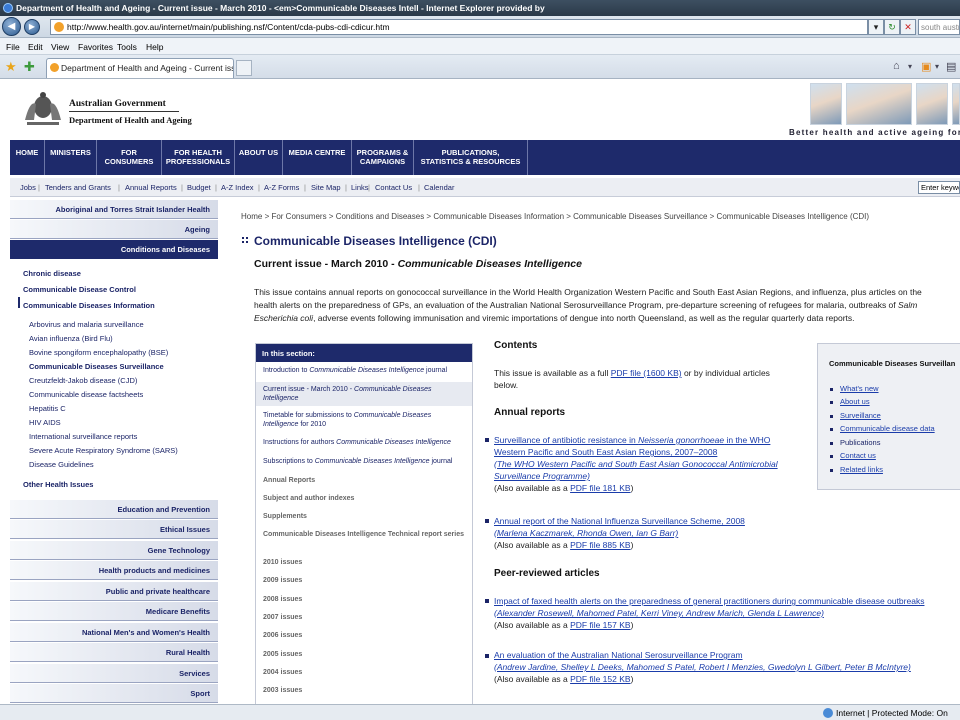  Describe the element at coordinates (908, 27) in the screenshot. I see `stop-icon: ✕` at that location.